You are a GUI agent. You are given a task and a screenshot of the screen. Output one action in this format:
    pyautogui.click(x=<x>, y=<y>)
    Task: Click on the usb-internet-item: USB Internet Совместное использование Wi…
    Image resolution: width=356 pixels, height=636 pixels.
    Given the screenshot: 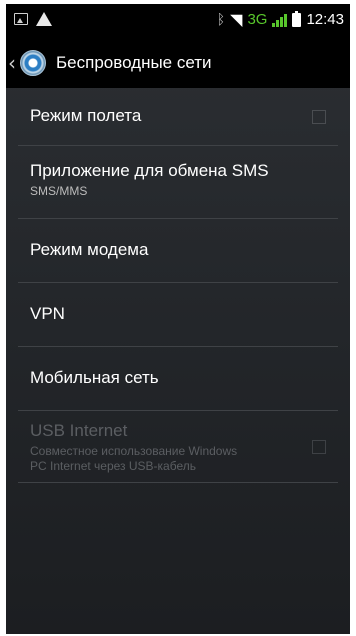 What is the action you would take?
    pyautogui.click(x=178, y=447)
    